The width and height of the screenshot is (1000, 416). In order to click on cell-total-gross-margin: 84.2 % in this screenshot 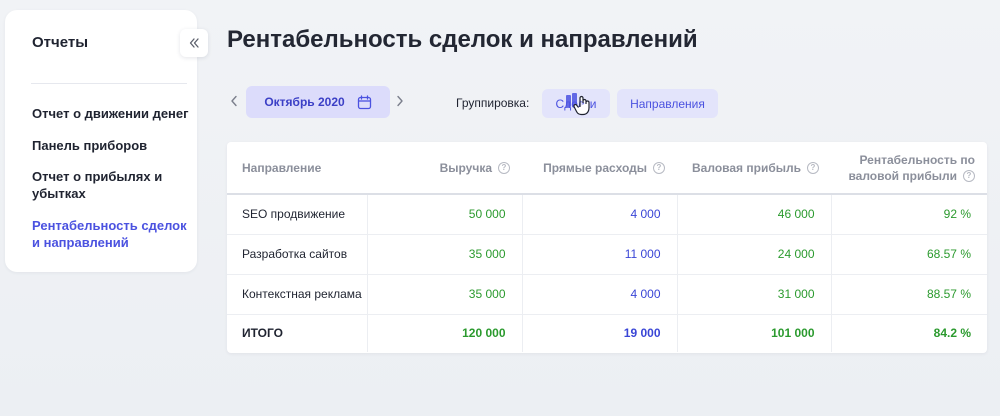, I will do `click(908, 333)`.